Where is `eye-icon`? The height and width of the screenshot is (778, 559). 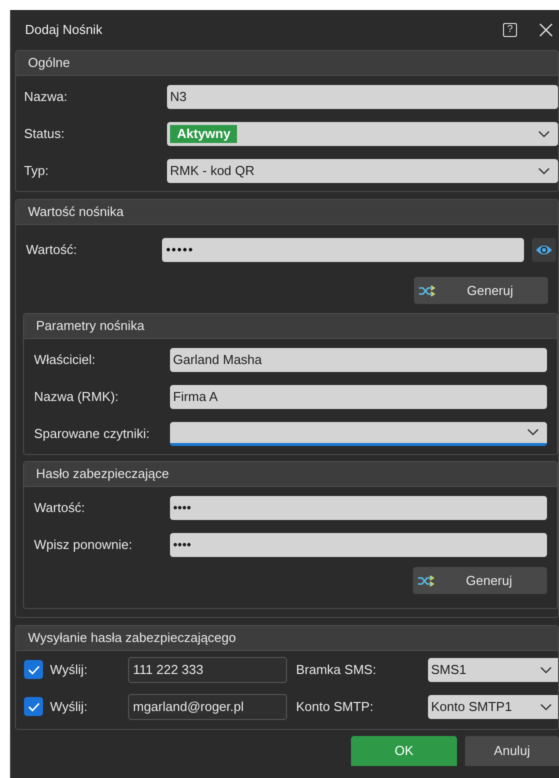
eye-icon is located at coordinates (544, 250).